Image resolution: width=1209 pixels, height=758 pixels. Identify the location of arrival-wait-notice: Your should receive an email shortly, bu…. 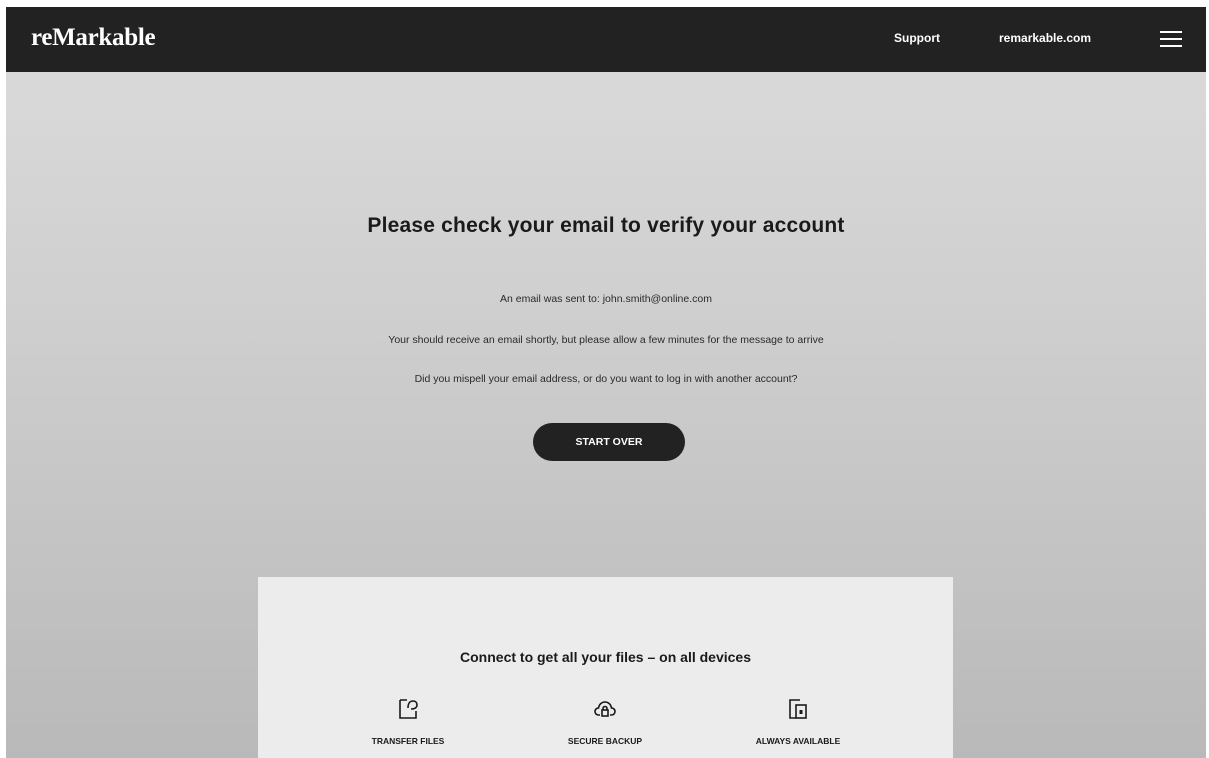
(606, 340).